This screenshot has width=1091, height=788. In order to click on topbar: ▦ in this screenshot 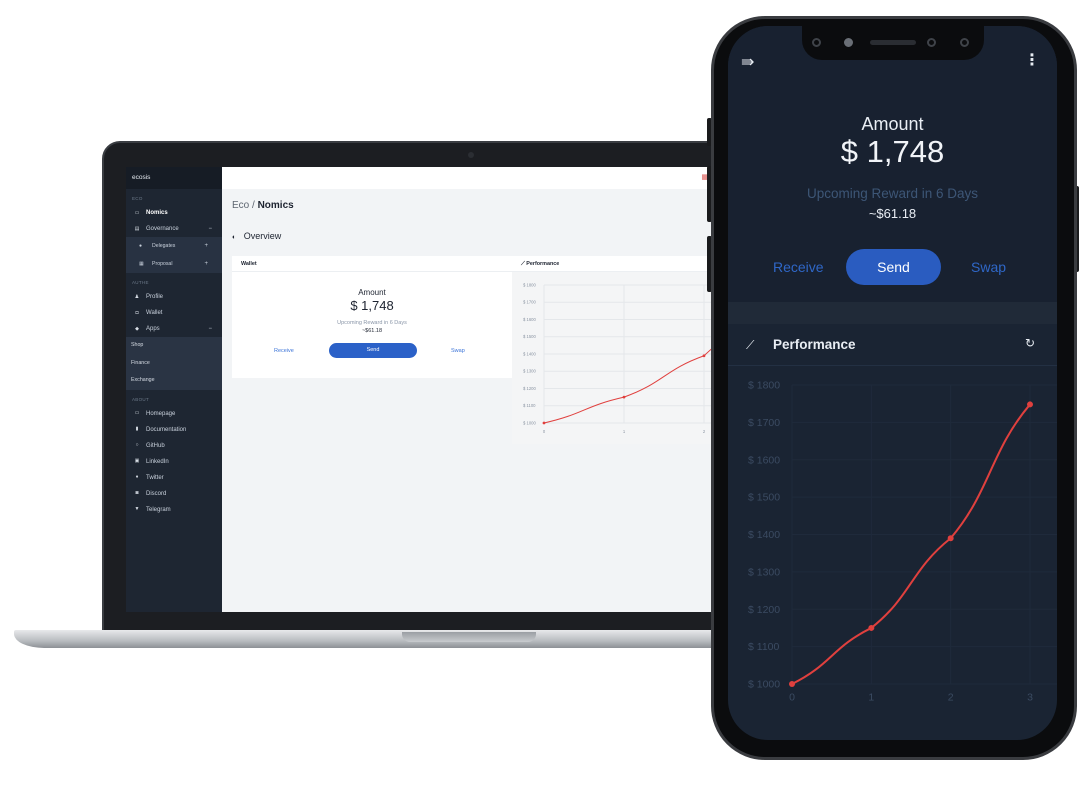, I will do `click(474, 178)`.